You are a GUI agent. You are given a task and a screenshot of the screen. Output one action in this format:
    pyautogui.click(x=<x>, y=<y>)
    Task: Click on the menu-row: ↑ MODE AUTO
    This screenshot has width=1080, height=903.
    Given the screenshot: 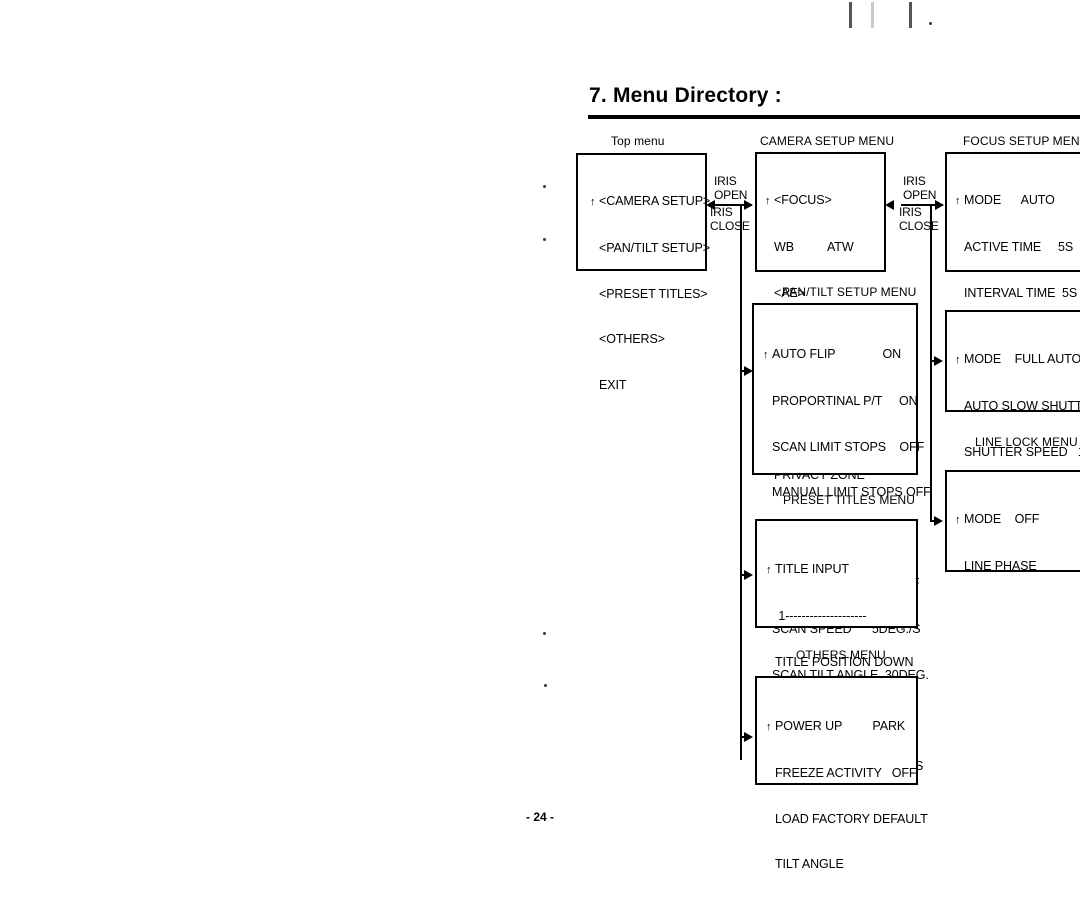 What is the action you would take?
    pyautogui.click(x=1017, y=201)
    